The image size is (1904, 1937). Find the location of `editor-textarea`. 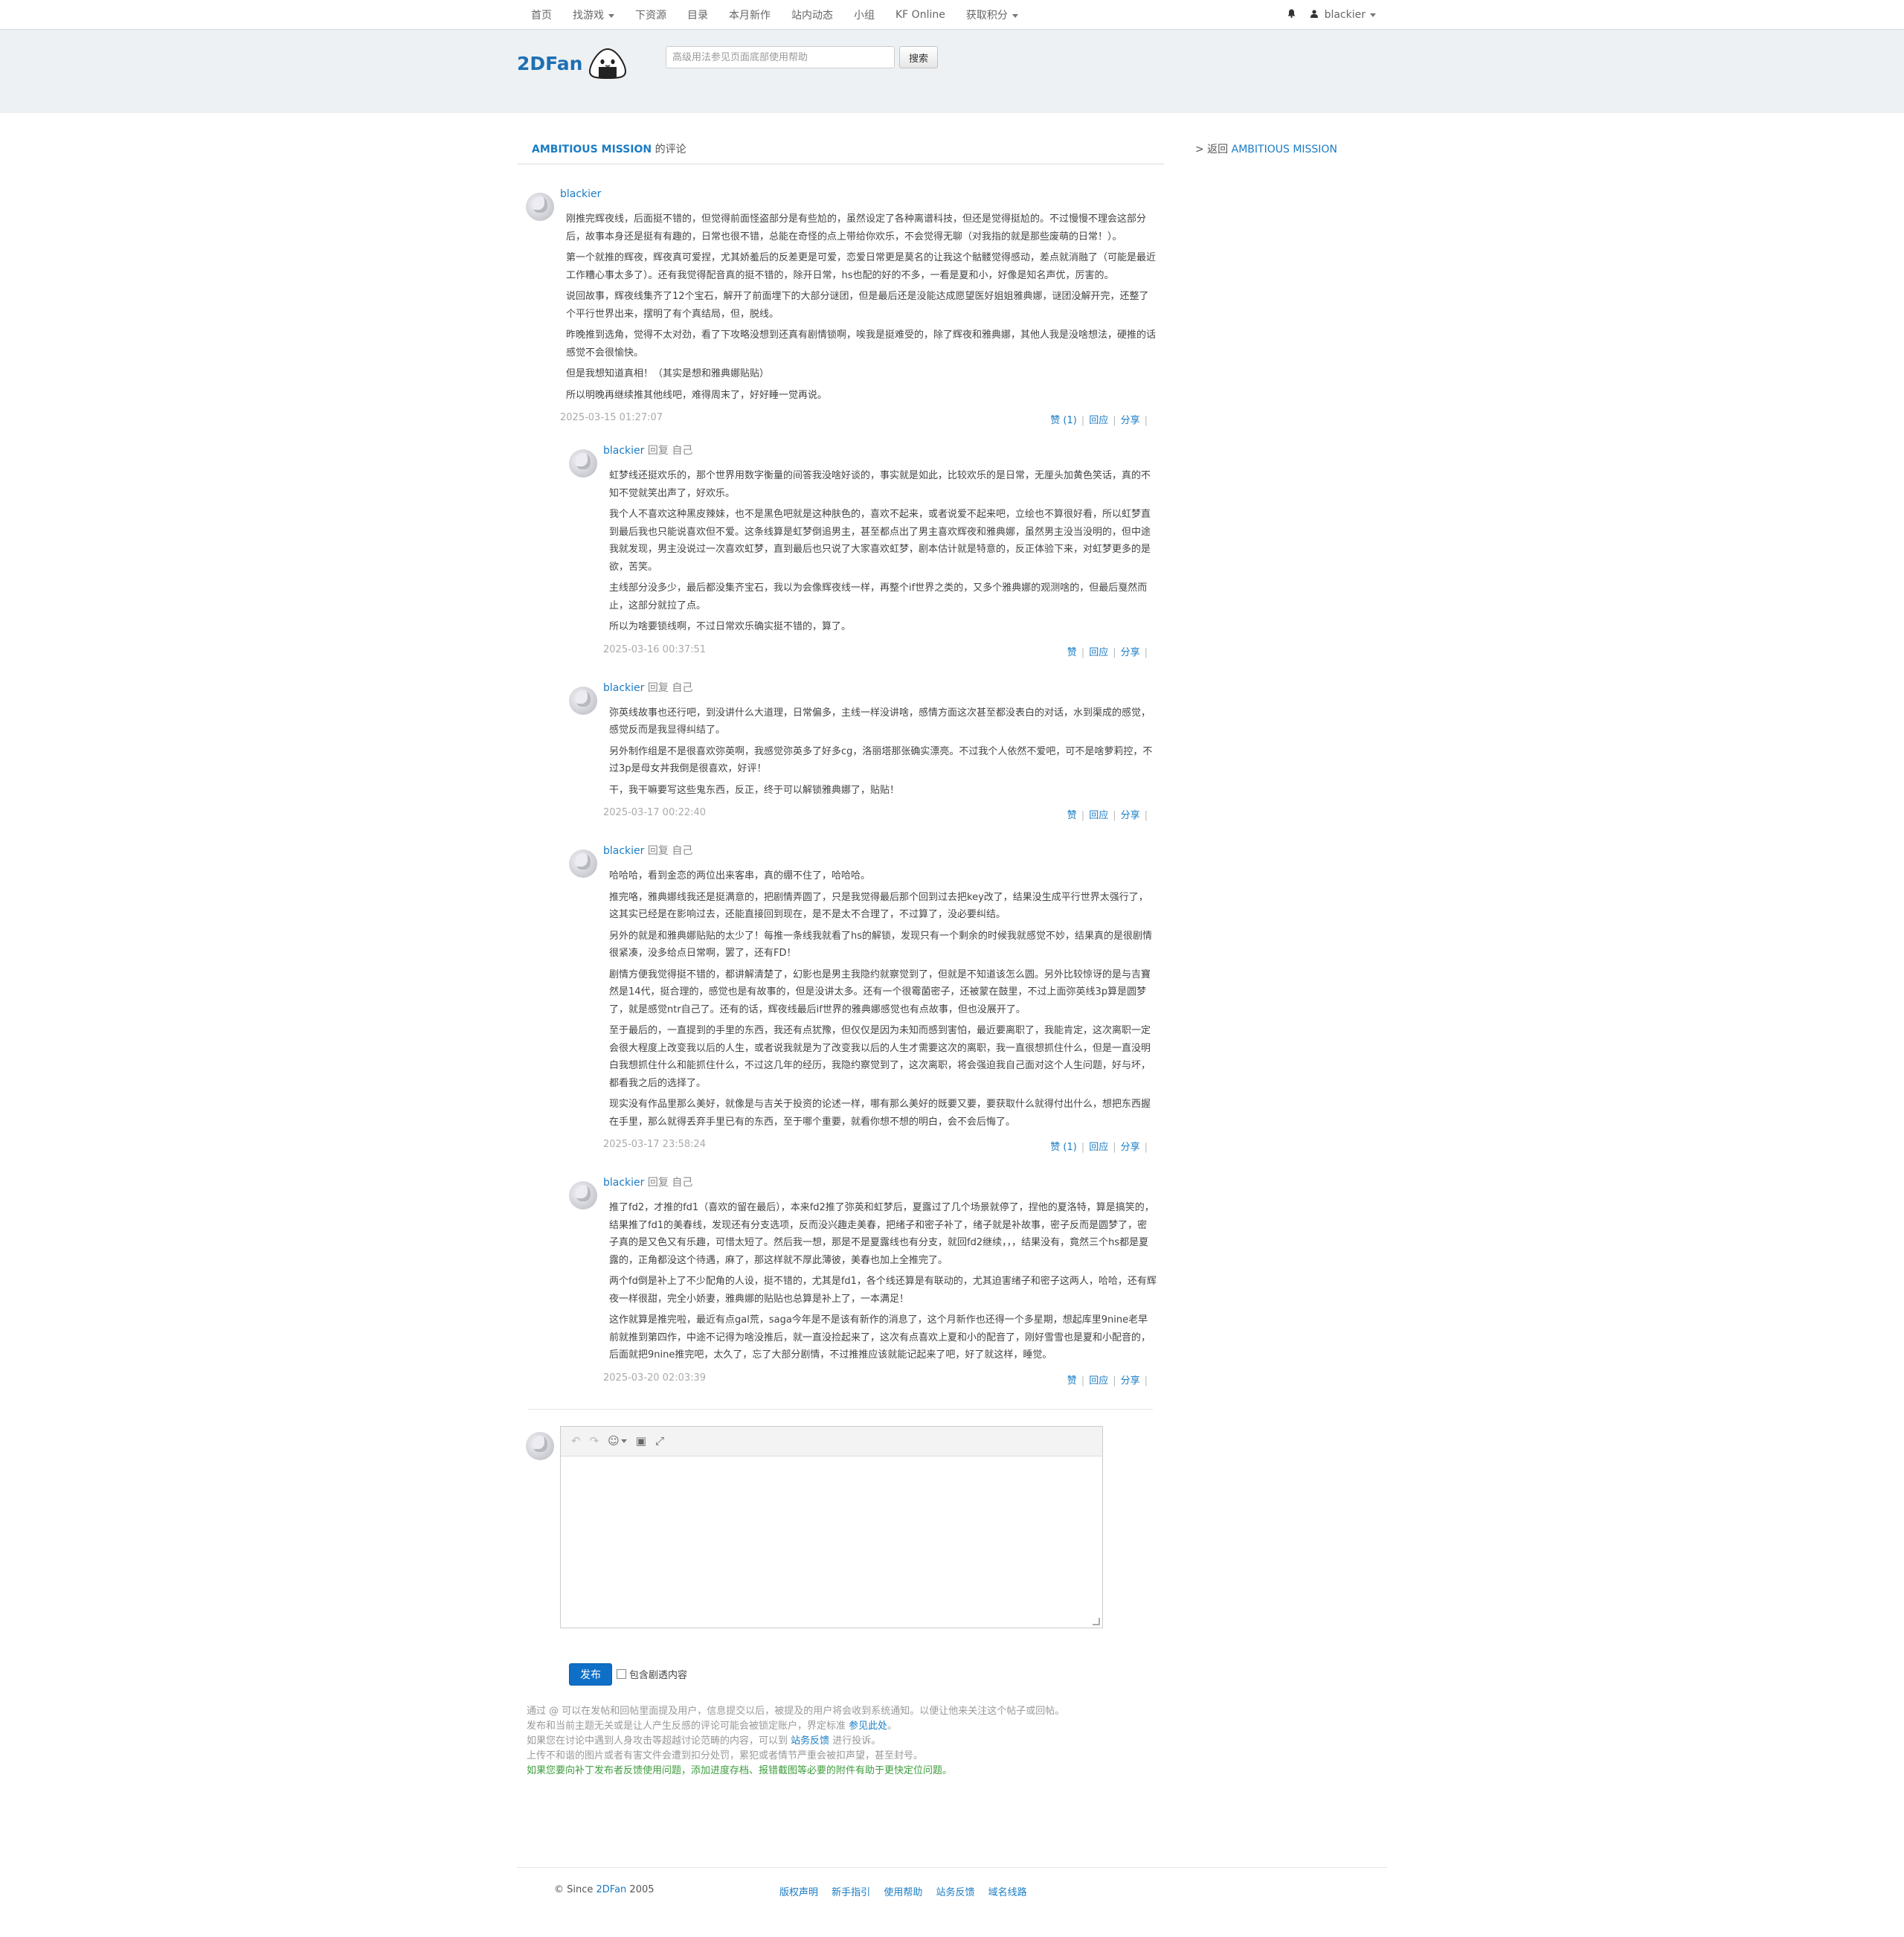

editor-textarea is located at coordinates (832, 1542).